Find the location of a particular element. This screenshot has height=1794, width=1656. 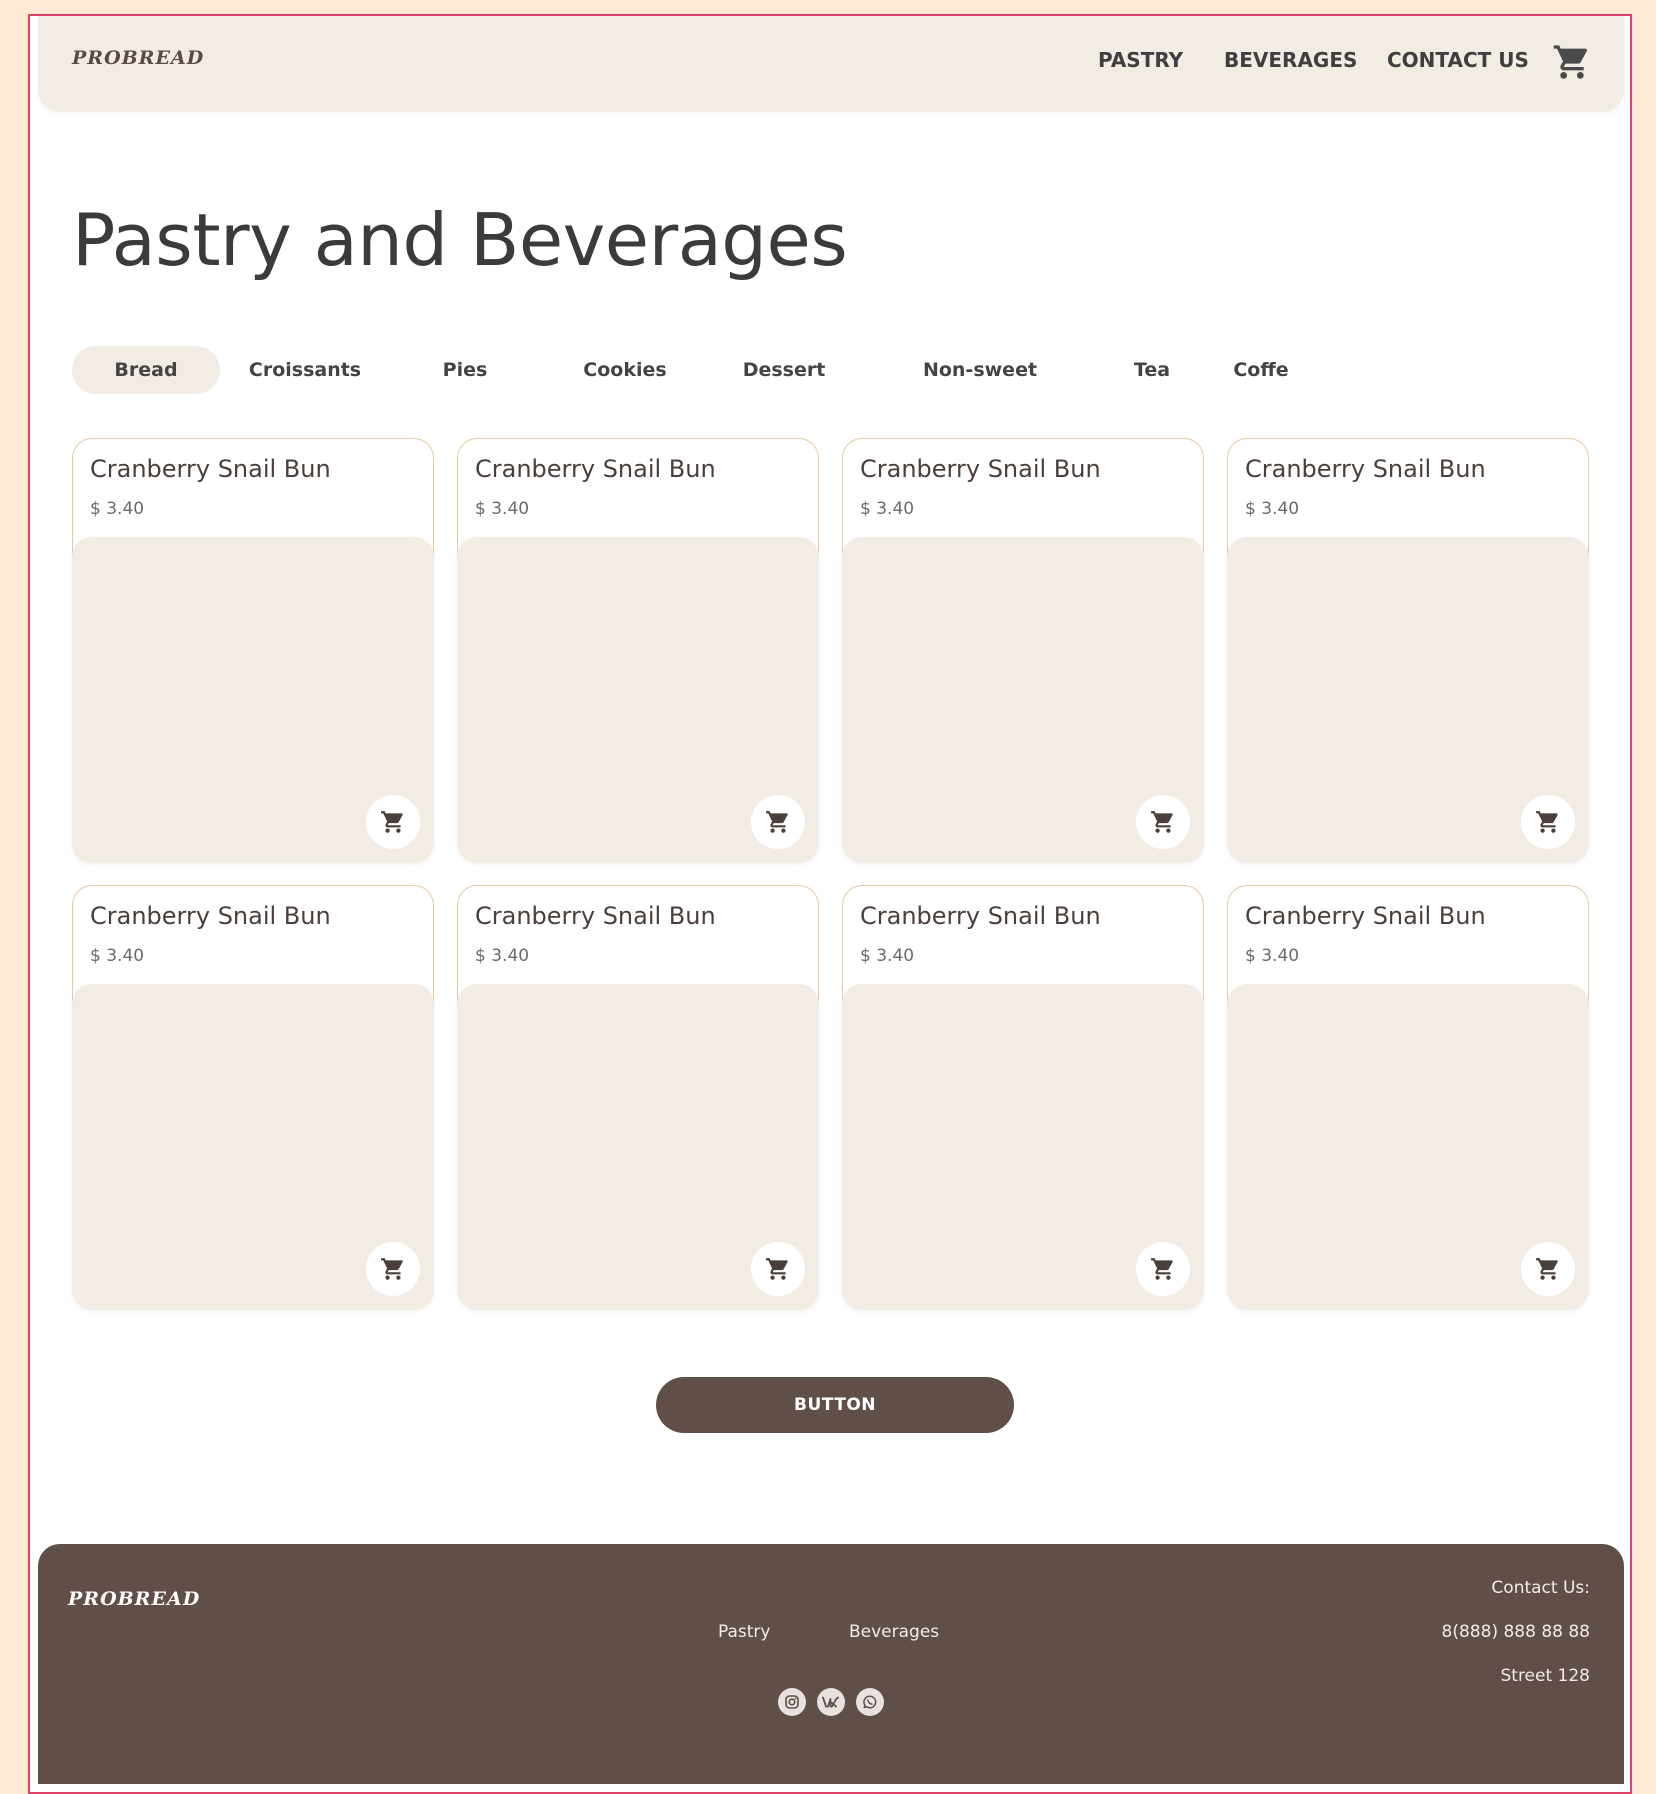

footer-link-beverages: Beverages is located at coordinates (894, 1632).